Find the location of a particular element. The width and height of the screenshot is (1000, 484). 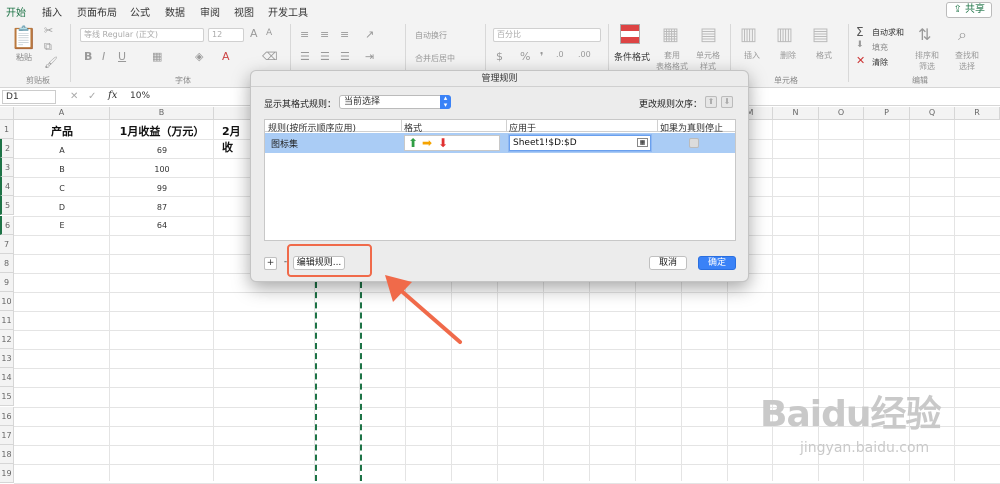

select-all-corner is located at coordinates (7, 113).